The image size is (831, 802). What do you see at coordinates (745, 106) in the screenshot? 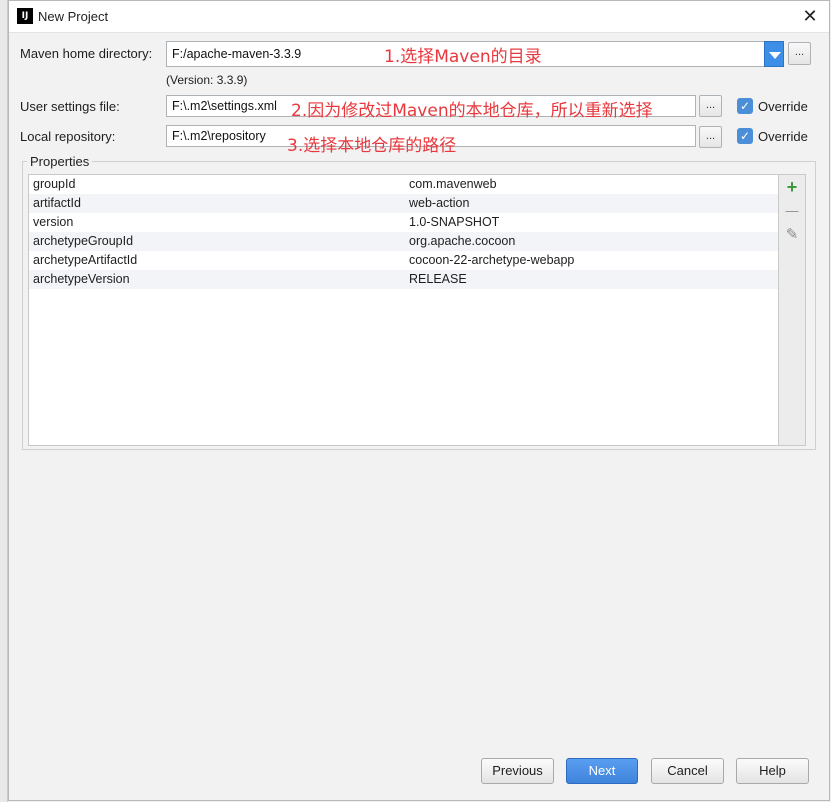
I see `user-settings-override-checkbox: ✓` at bounding box center [745, 106].